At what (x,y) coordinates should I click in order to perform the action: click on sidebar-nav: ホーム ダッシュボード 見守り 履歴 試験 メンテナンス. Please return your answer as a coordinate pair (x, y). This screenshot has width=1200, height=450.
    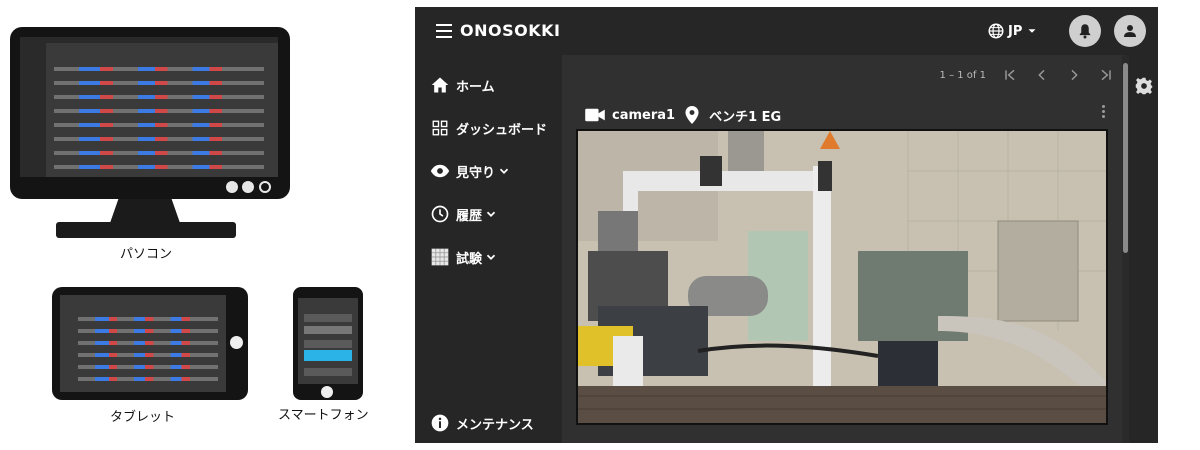
    Looking at the image, I should click on (488, 249).